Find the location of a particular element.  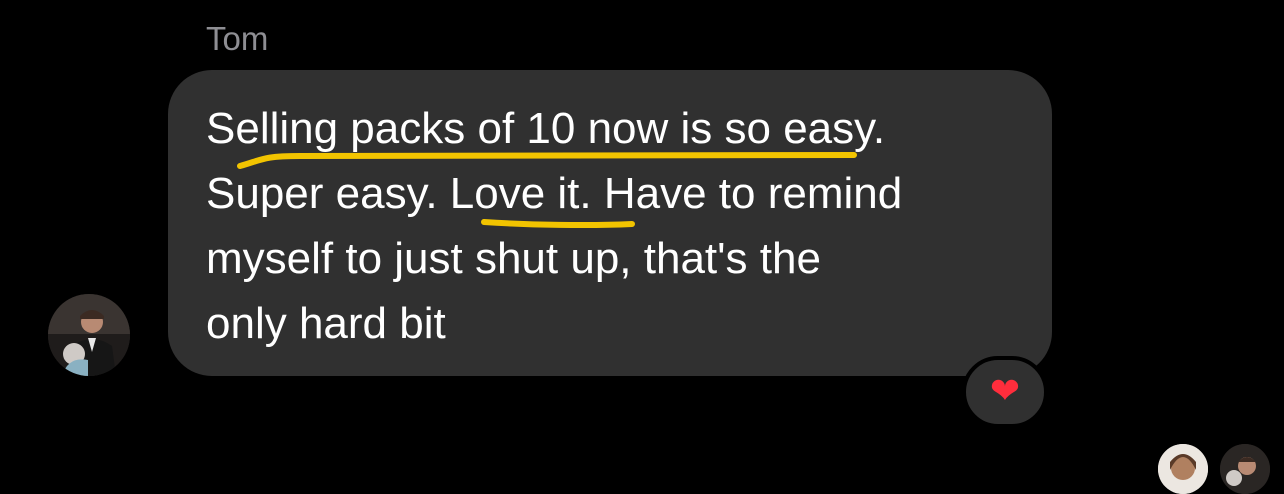

message-line: Selling packs of 10 now is so easy. is located at coordinates (546, 128).